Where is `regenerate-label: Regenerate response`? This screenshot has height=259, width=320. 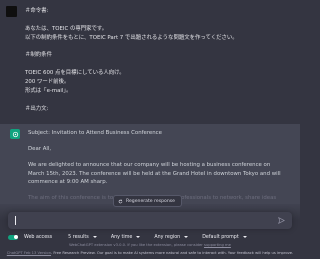
regenerate-label: Regenerate response is located at coordinates (150, 201).